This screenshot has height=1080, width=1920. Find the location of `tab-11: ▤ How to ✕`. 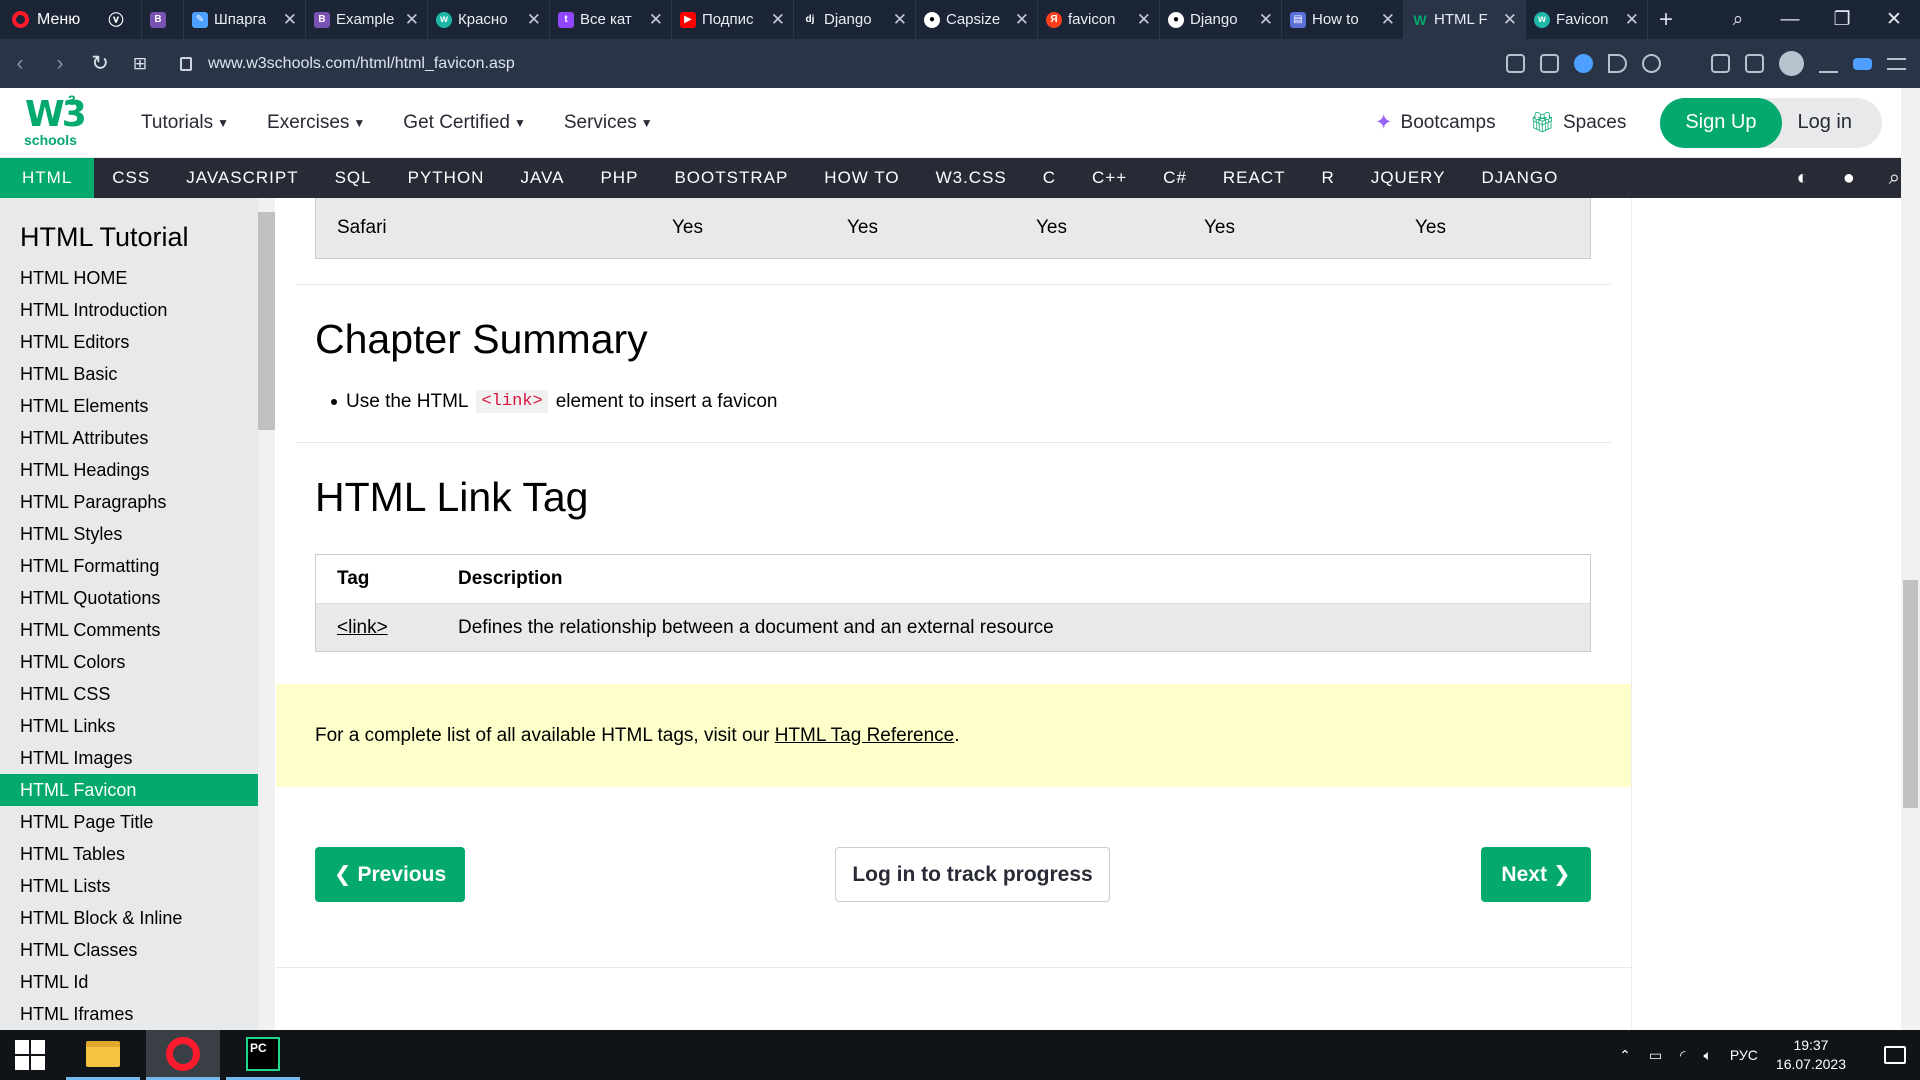

tab-11: ▤ How to ✕ is located at coordinates (1343, 19).